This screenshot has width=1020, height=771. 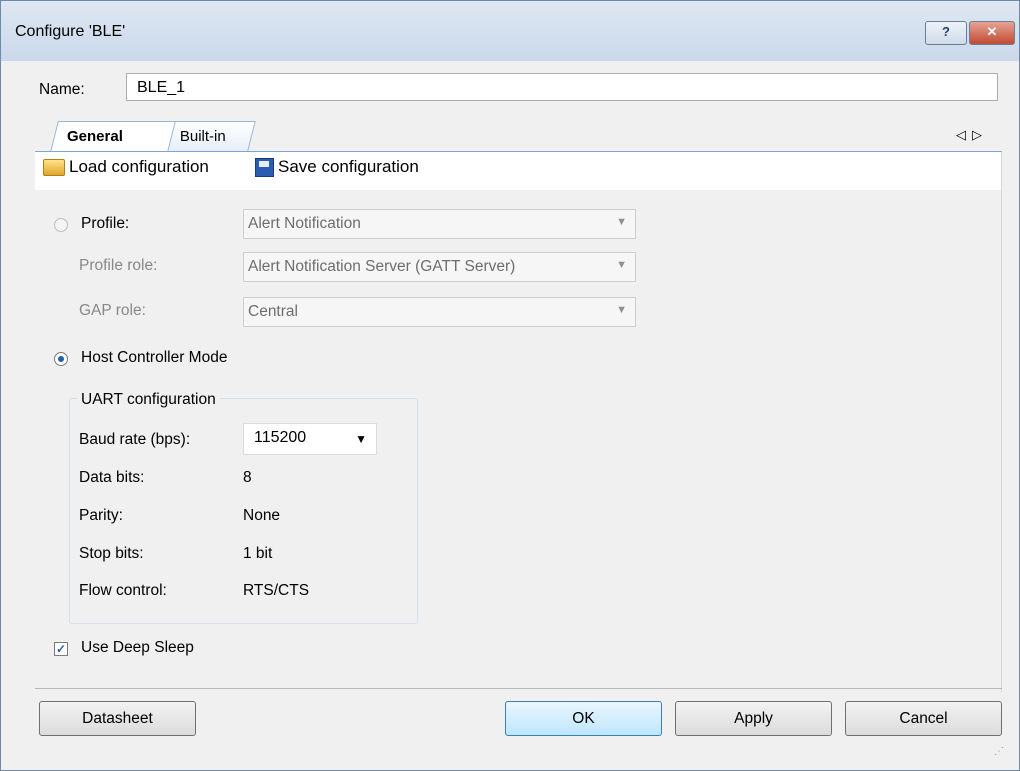 I want to click on tab-built-in: Built-in, so click(x=209, y=136).